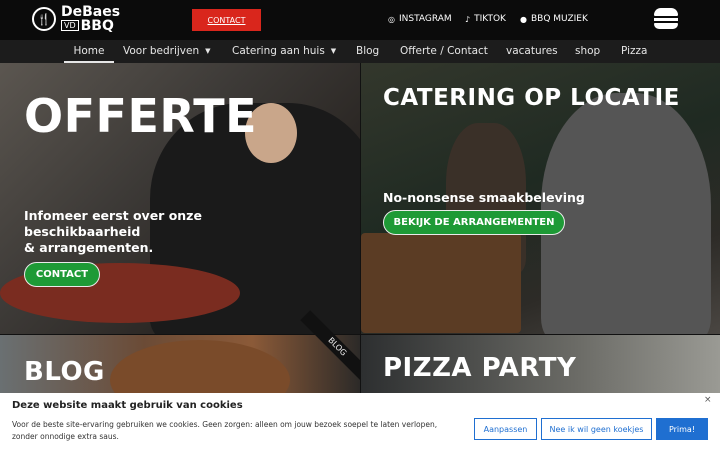 This screenshot has height=450, width=720. I want to click on tiktok-link: ♪ TIKTOK, so click(485, 19).